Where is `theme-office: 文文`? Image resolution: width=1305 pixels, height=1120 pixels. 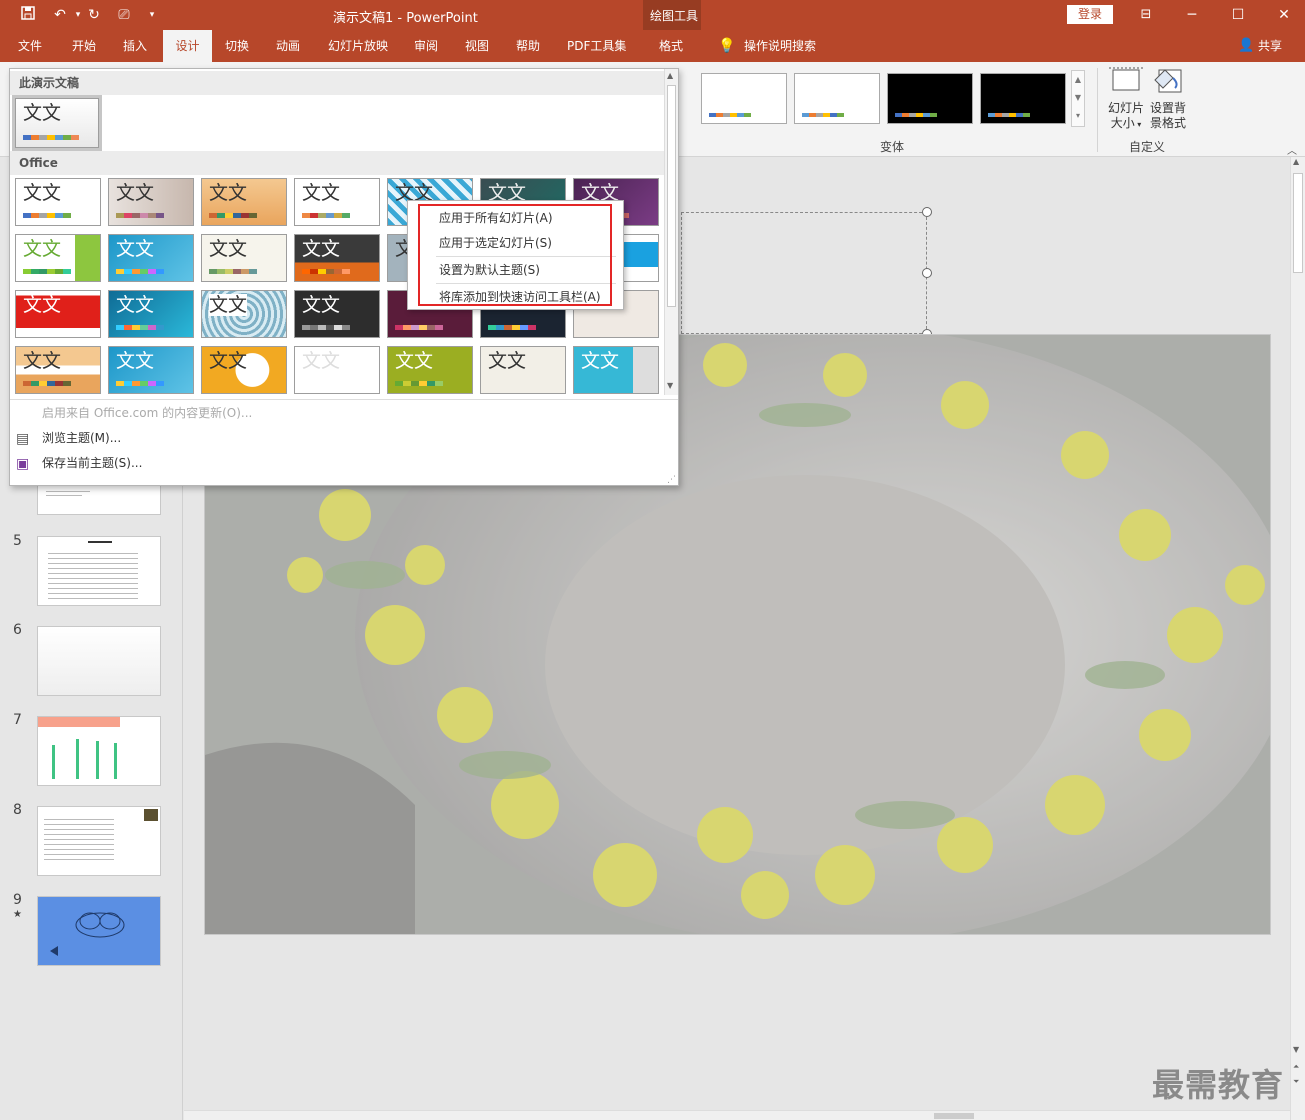 theme-office: 文文 is located at coordinates (58, 202).